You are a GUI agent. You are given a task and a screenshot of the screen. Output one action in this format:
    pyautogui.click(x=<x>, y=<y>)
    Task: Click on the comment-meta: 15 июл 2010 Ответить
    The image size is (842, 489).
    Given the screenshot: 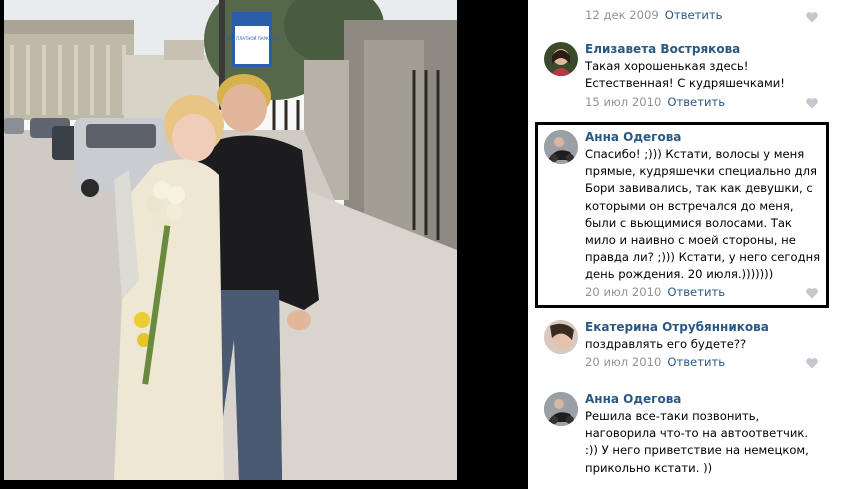 What is the action you would take?
    pyautogui.click(x=655, y=102)
    